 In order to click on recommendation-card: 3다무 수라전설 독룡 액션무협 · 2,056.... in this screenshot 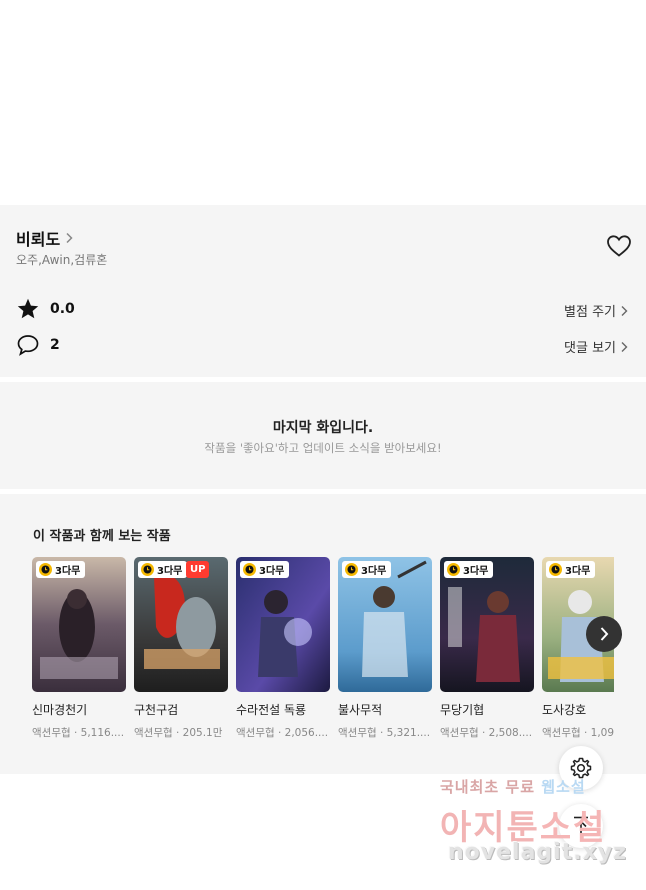, I will do `click(283, 648)`.